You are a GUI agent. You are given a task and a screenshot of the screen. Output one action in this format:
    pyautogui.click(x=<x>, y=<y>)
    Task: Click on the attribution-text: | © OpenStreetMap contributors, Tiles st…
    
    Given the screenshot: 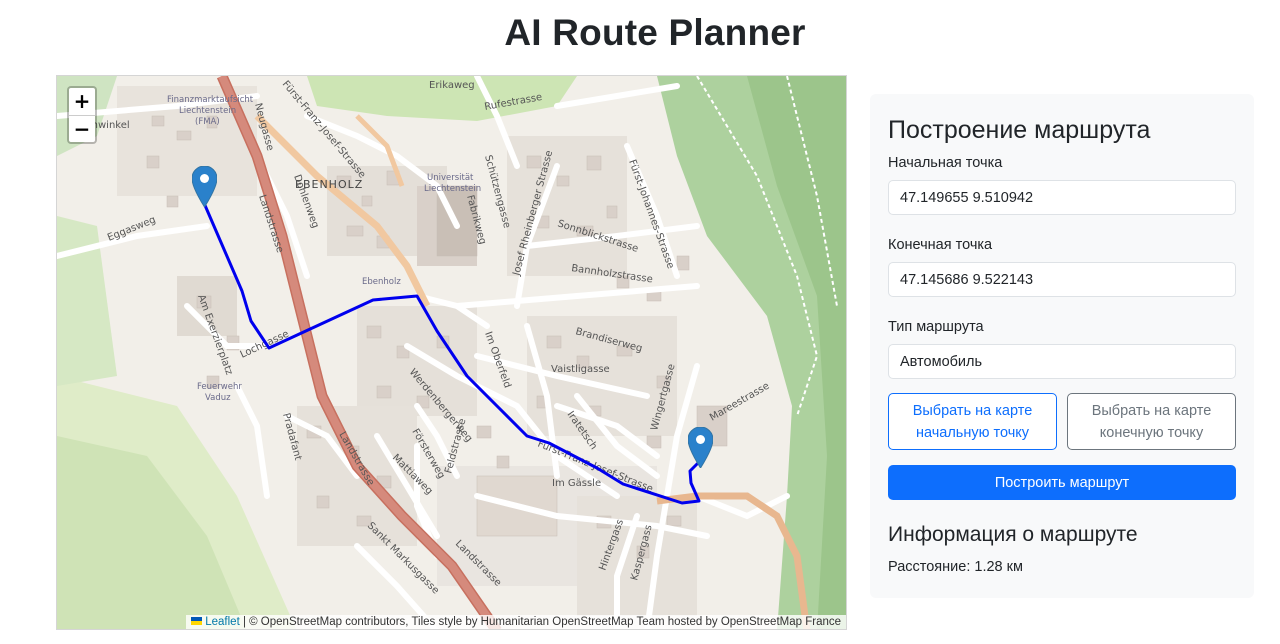 What is the action you would take?
    pyautogui.click(x=540, y=622)
    